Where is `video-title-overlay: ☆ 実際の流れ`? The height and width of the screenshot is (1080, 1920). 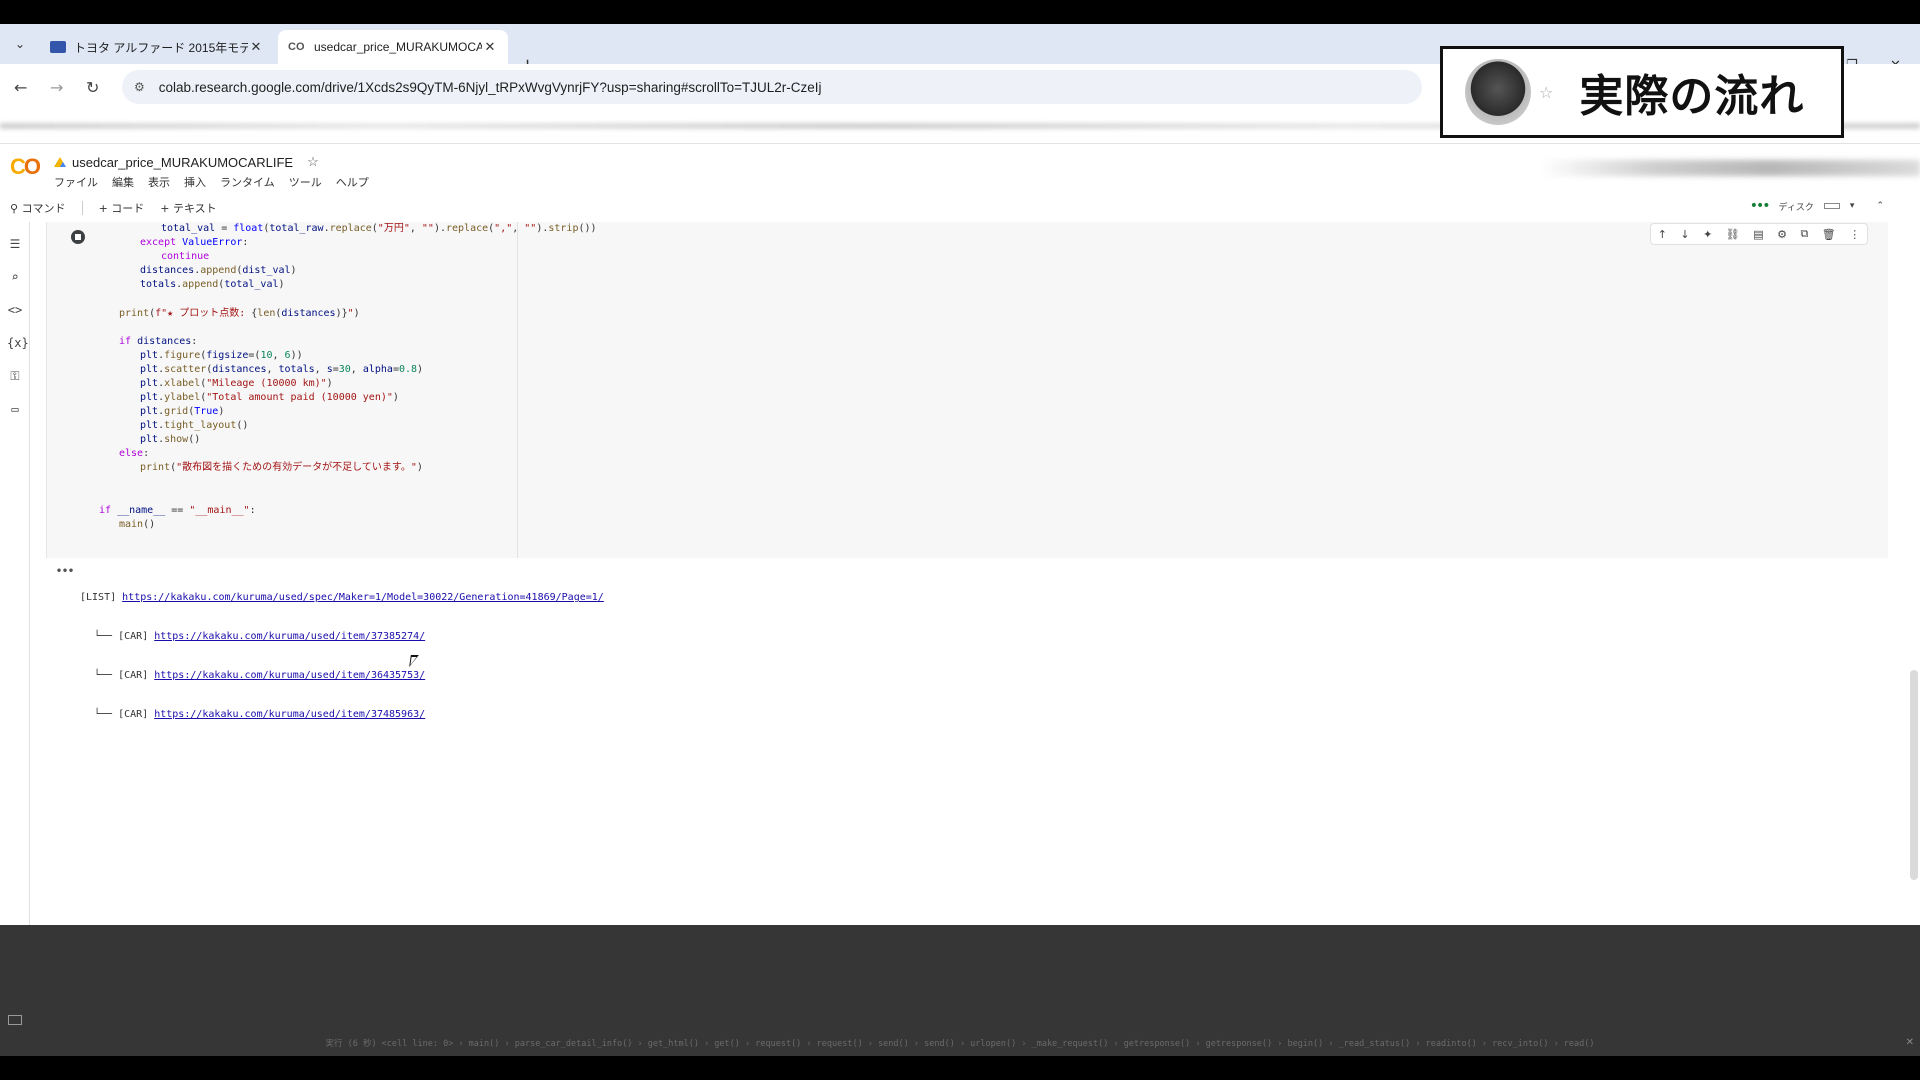 video-title-overlay: ☆ 実際の流れ is located at coordinates (1642, 92).